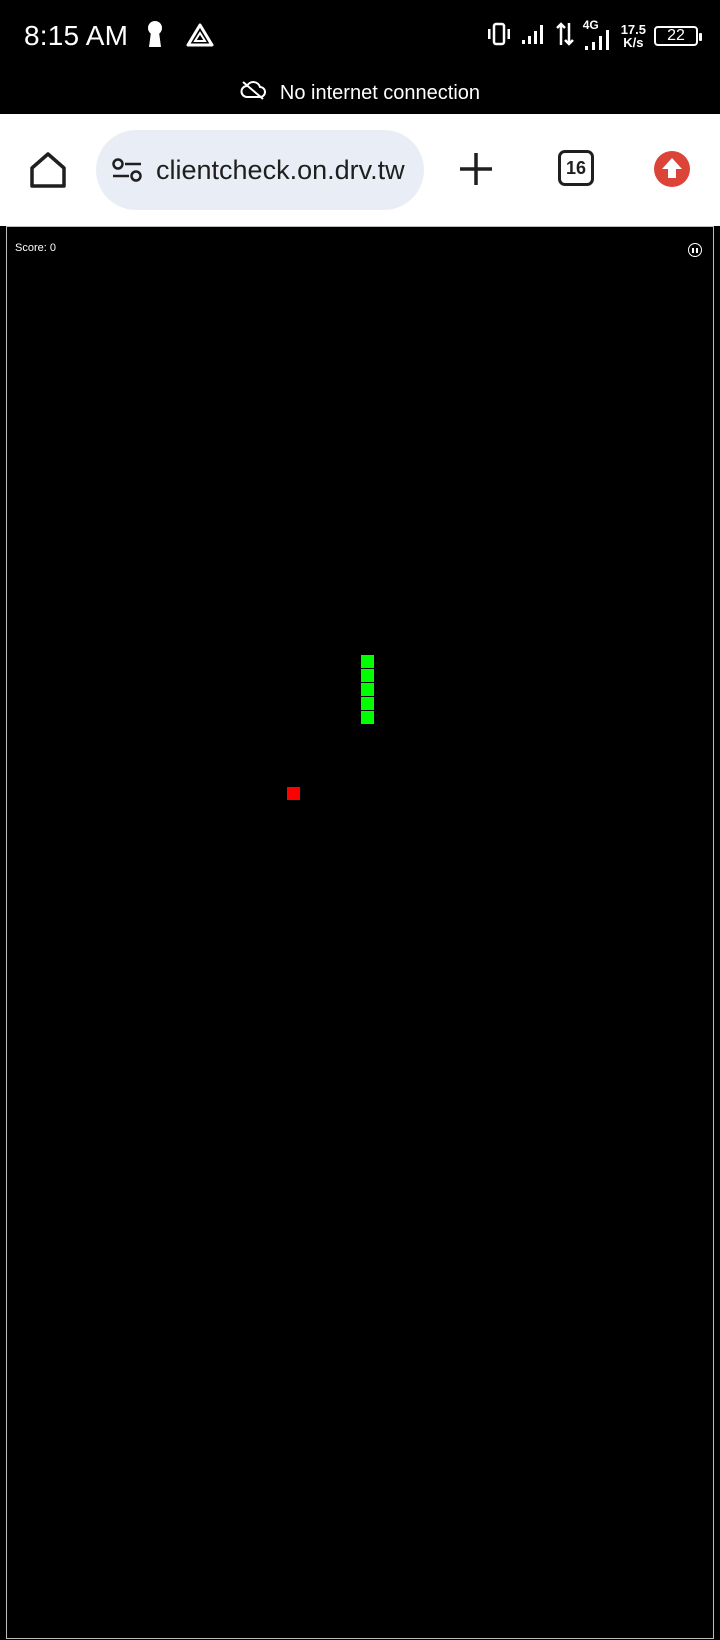  I want to click on home-button, so click(48, 170).